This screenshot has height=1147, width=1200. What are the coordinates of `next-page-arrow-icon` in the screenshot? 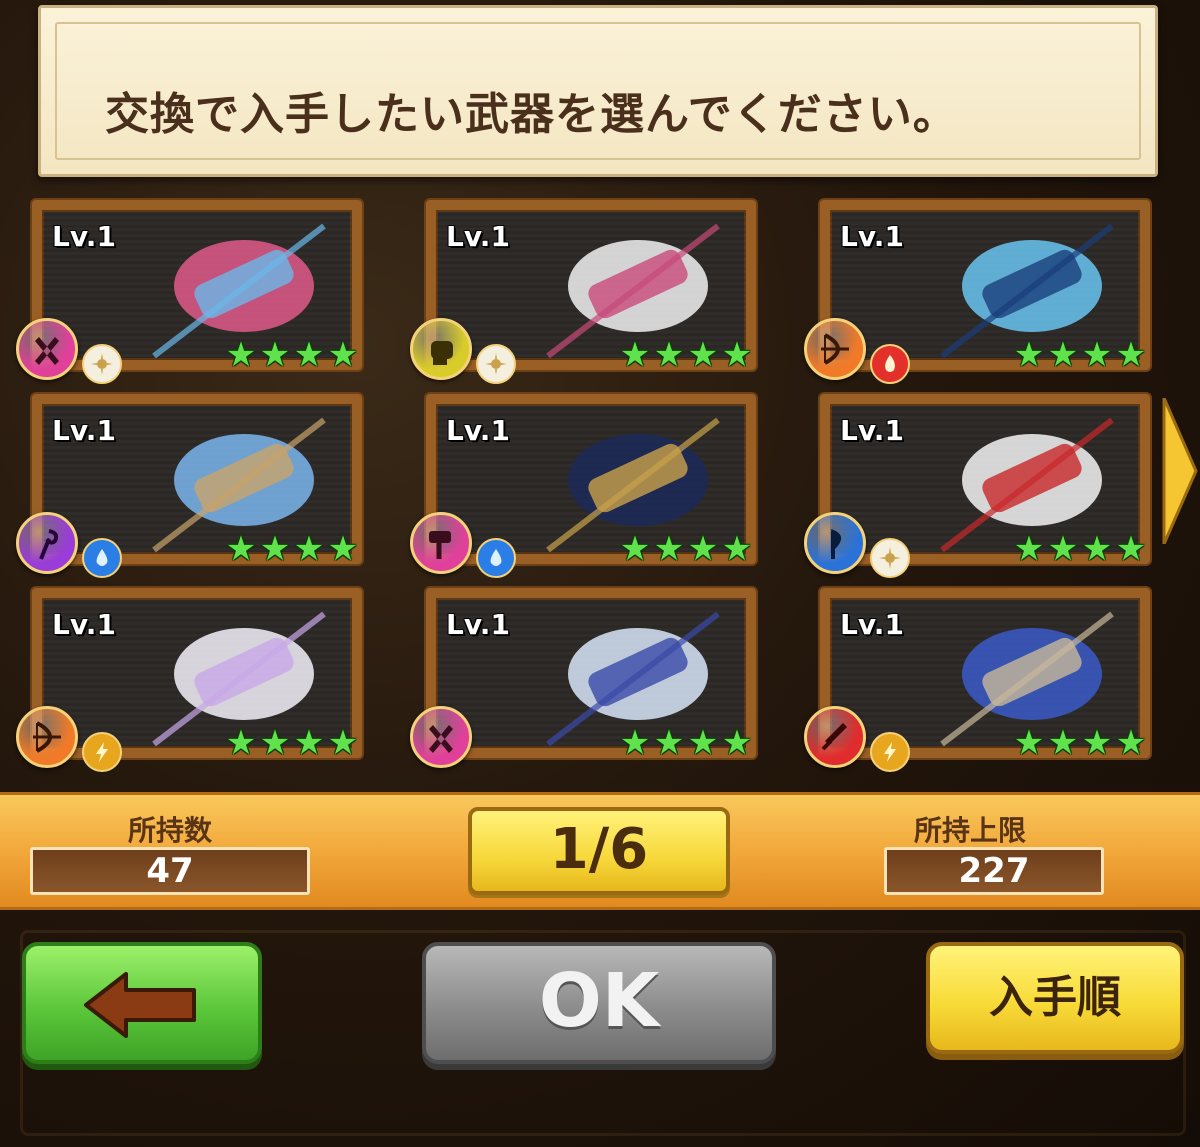 It's located at (1180, 471).